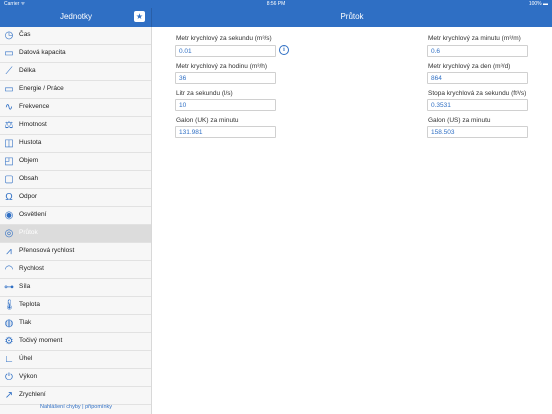  What do you see at coordinates (9, 305) in the screenshot?
I see `thermometer-icon: 🌡` at bounding box center [9, 305].